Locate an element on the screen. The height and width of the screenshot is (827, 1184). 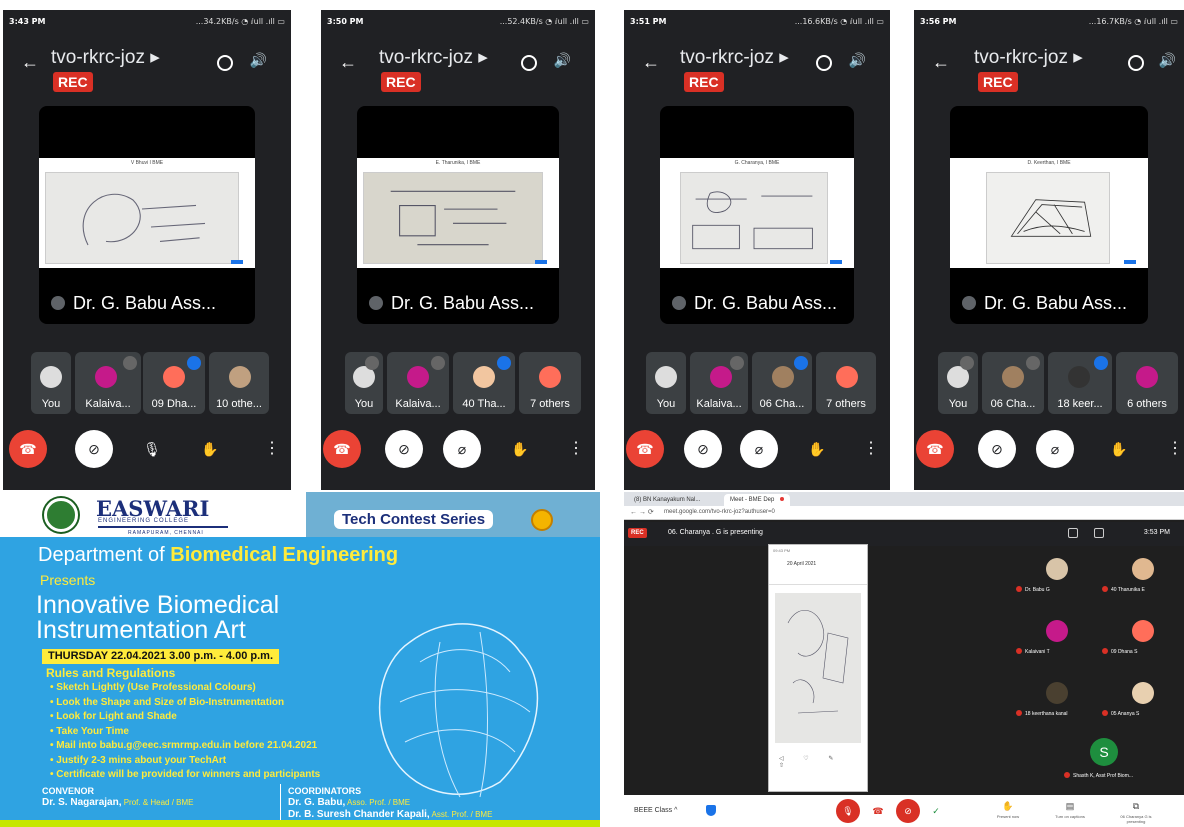
avatar: S is located at coordinates (1104, 752).